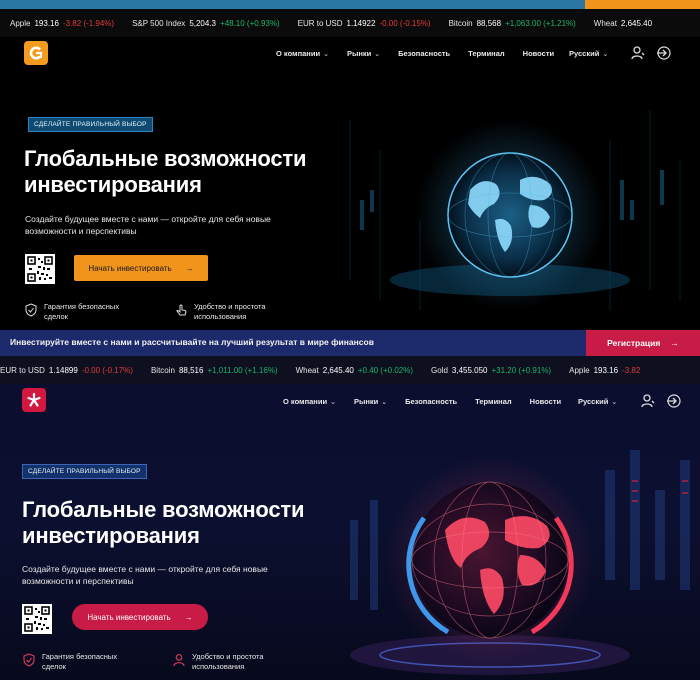  I want to click on ticker-name: Wheat, so click(307, 370).